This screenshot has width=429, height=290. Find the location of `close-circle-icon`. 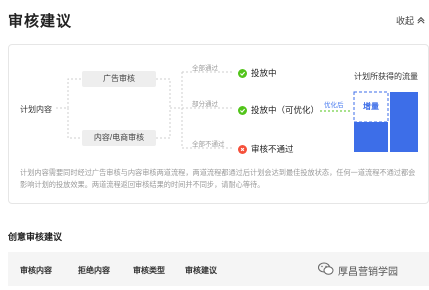

close-circle-icon is located at coordinates (242, 149).